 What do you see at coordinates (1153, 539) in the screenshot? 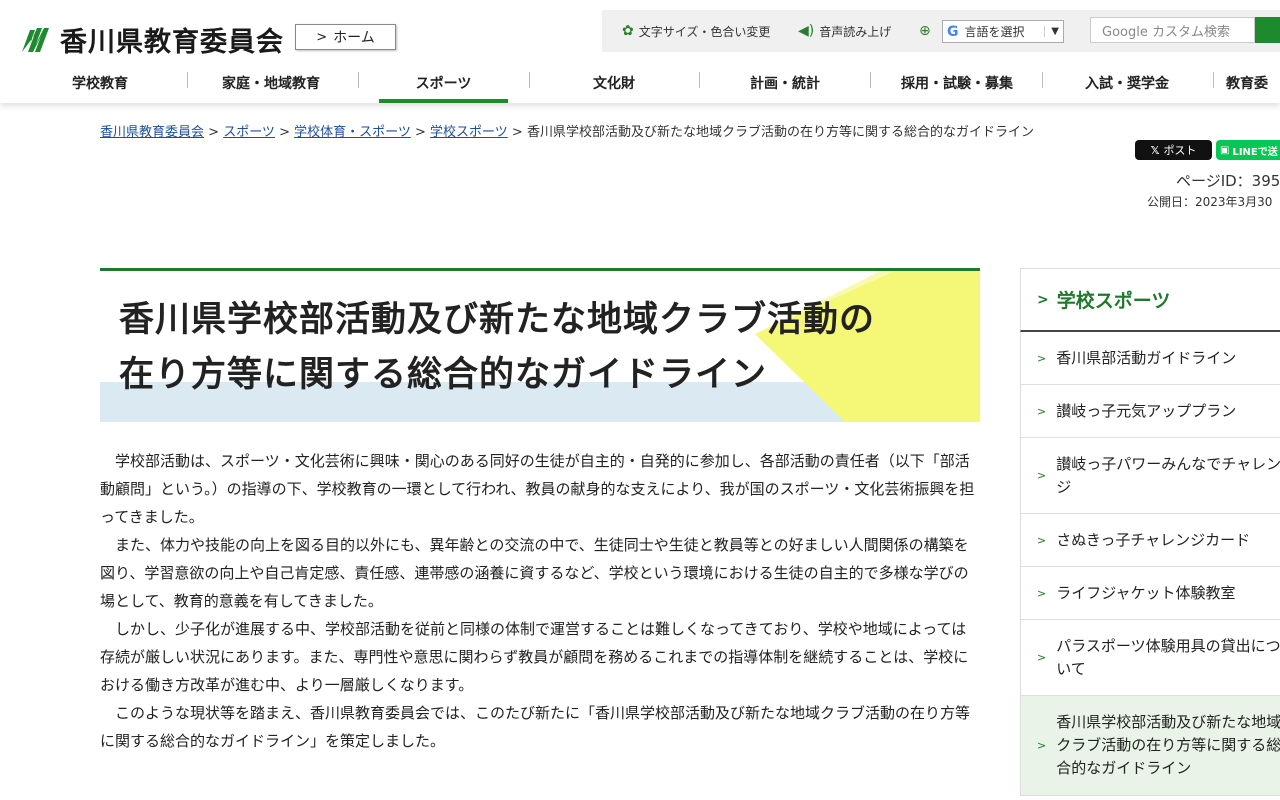
I see `sidebar-item-label: さぬきっ子チャレンジカード` at bounding box center [1153, 539].